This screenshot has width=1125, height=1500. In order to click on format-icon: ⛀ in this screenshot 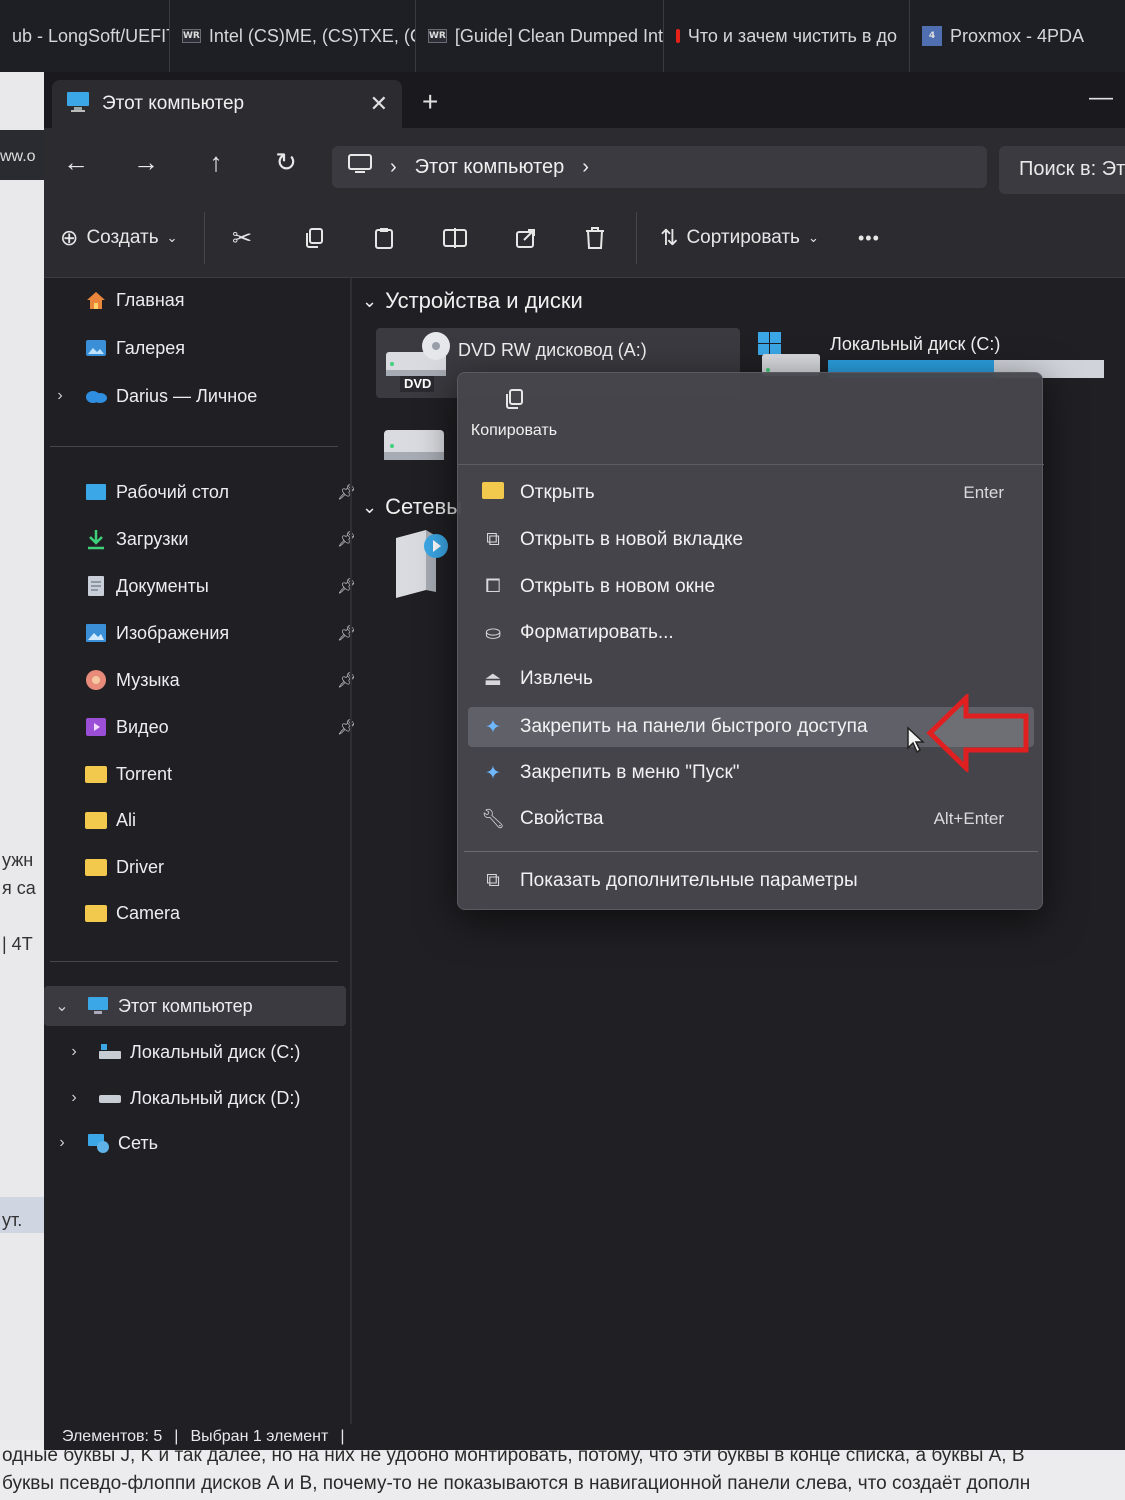, I will do `click(493, 633)`.